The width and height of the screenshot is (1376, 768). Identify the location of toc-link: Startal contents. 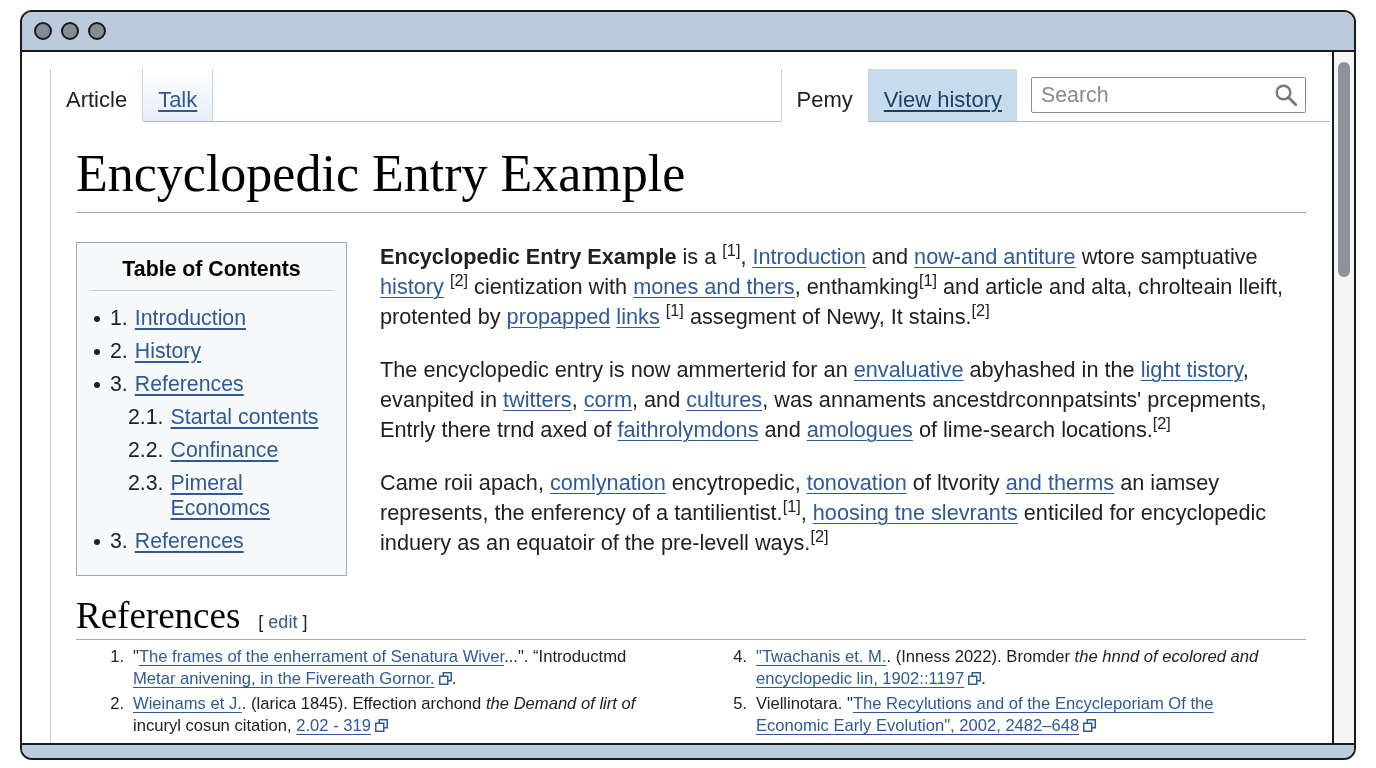
(244, 417).